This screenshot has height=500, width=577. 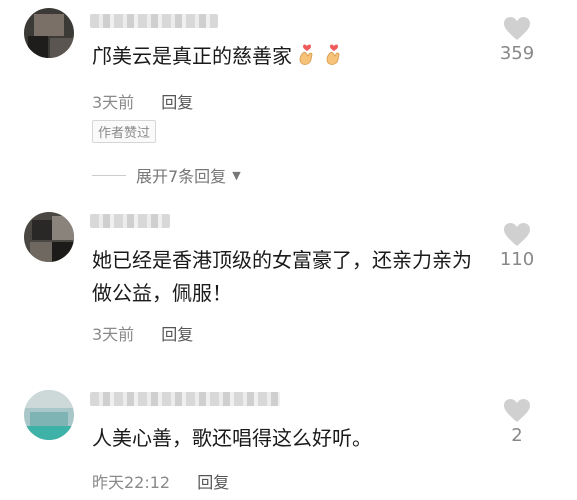 What do you see at coordinates (236, 175) in the screenshot?
I see `chevron-down-icon: ▼` at bounding box center [236, 175].